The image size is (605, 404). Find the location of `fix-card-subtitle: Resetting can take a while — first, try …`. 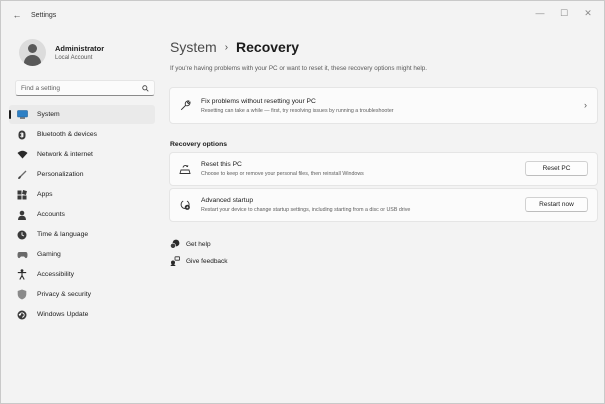

fix-card-subtitle: Resetting can take a while — first, try … is located at coordinates (297, 111).